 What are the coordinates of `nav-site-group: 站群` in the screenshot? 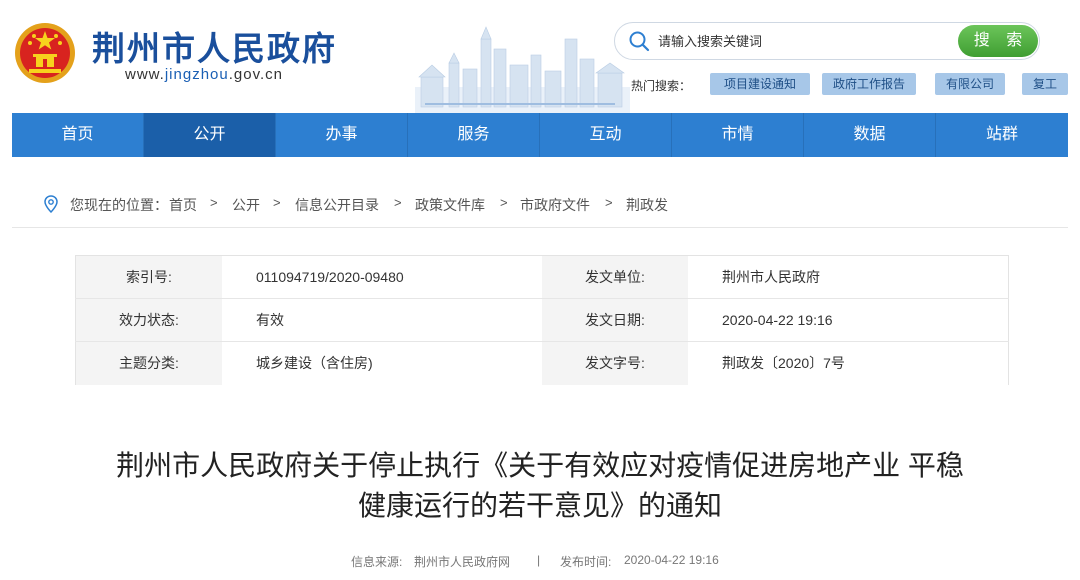 It's located at (1002, 135).